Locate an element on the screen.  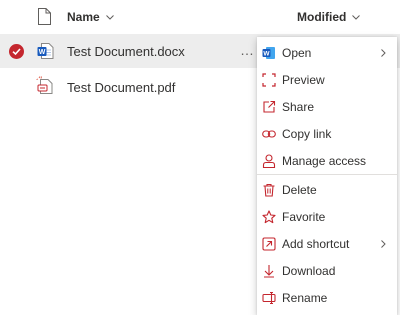
menu-item-label: Share is located at coordinates (298, 107).